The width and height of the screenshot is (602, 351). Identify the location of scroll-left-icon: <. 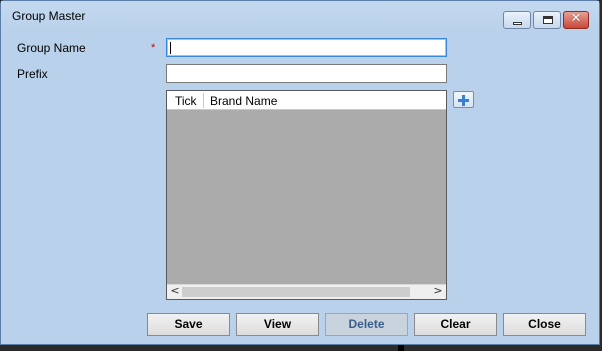
(175, 290).